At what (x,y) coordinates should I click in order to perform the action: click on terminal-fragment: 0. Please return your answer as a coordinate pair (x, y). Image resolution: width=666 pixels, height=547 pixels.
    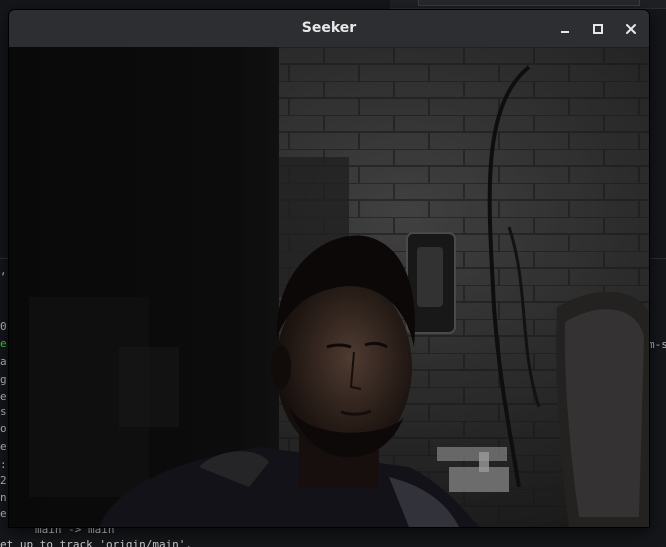
    Looking at the image, I should click on (3, 326).